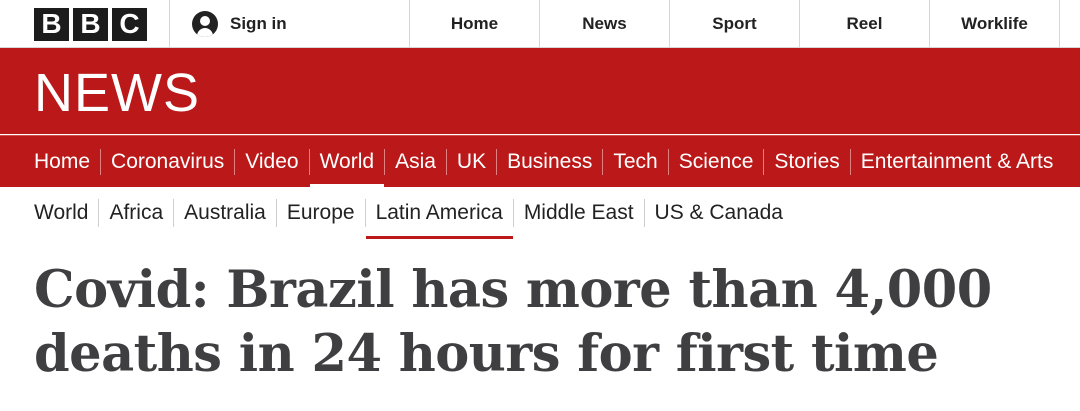 The image size is (1080, 411). I want to click on news-logo: NEWS, so click(117, 93).